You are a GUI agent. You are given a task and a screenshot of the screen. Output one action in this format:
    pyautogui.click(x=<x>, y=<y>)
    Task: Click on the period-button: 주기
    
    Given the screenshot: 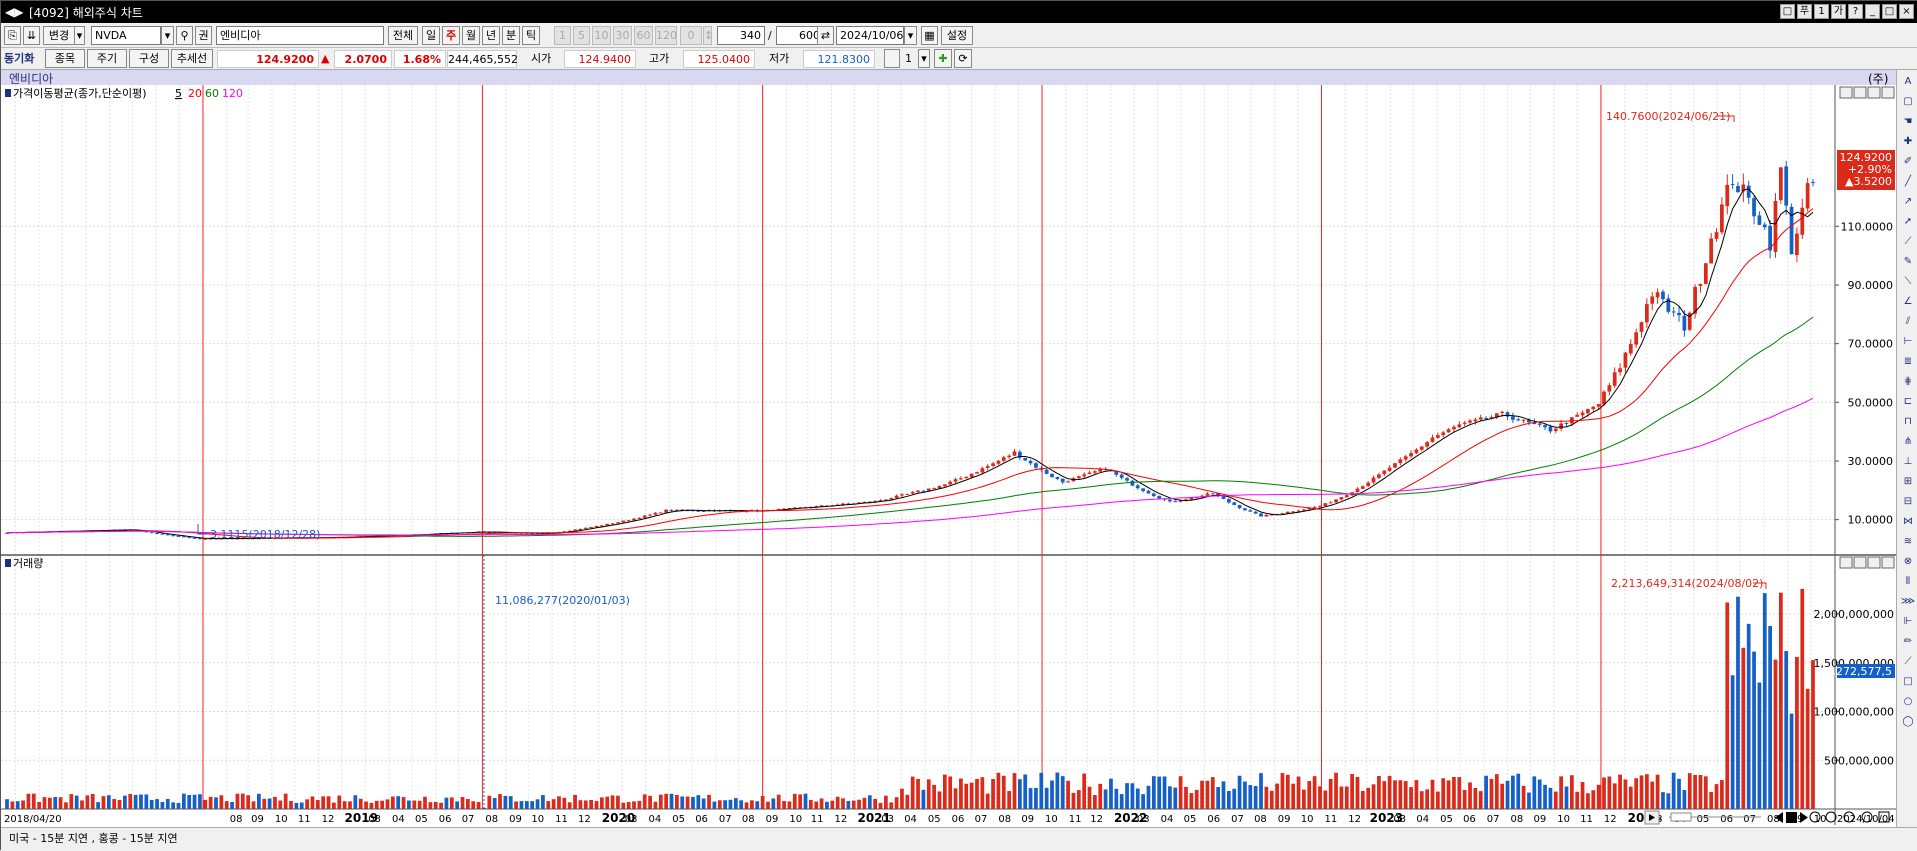 What is the action you would take?
    pyautogui.click(x=107, y=58)
    